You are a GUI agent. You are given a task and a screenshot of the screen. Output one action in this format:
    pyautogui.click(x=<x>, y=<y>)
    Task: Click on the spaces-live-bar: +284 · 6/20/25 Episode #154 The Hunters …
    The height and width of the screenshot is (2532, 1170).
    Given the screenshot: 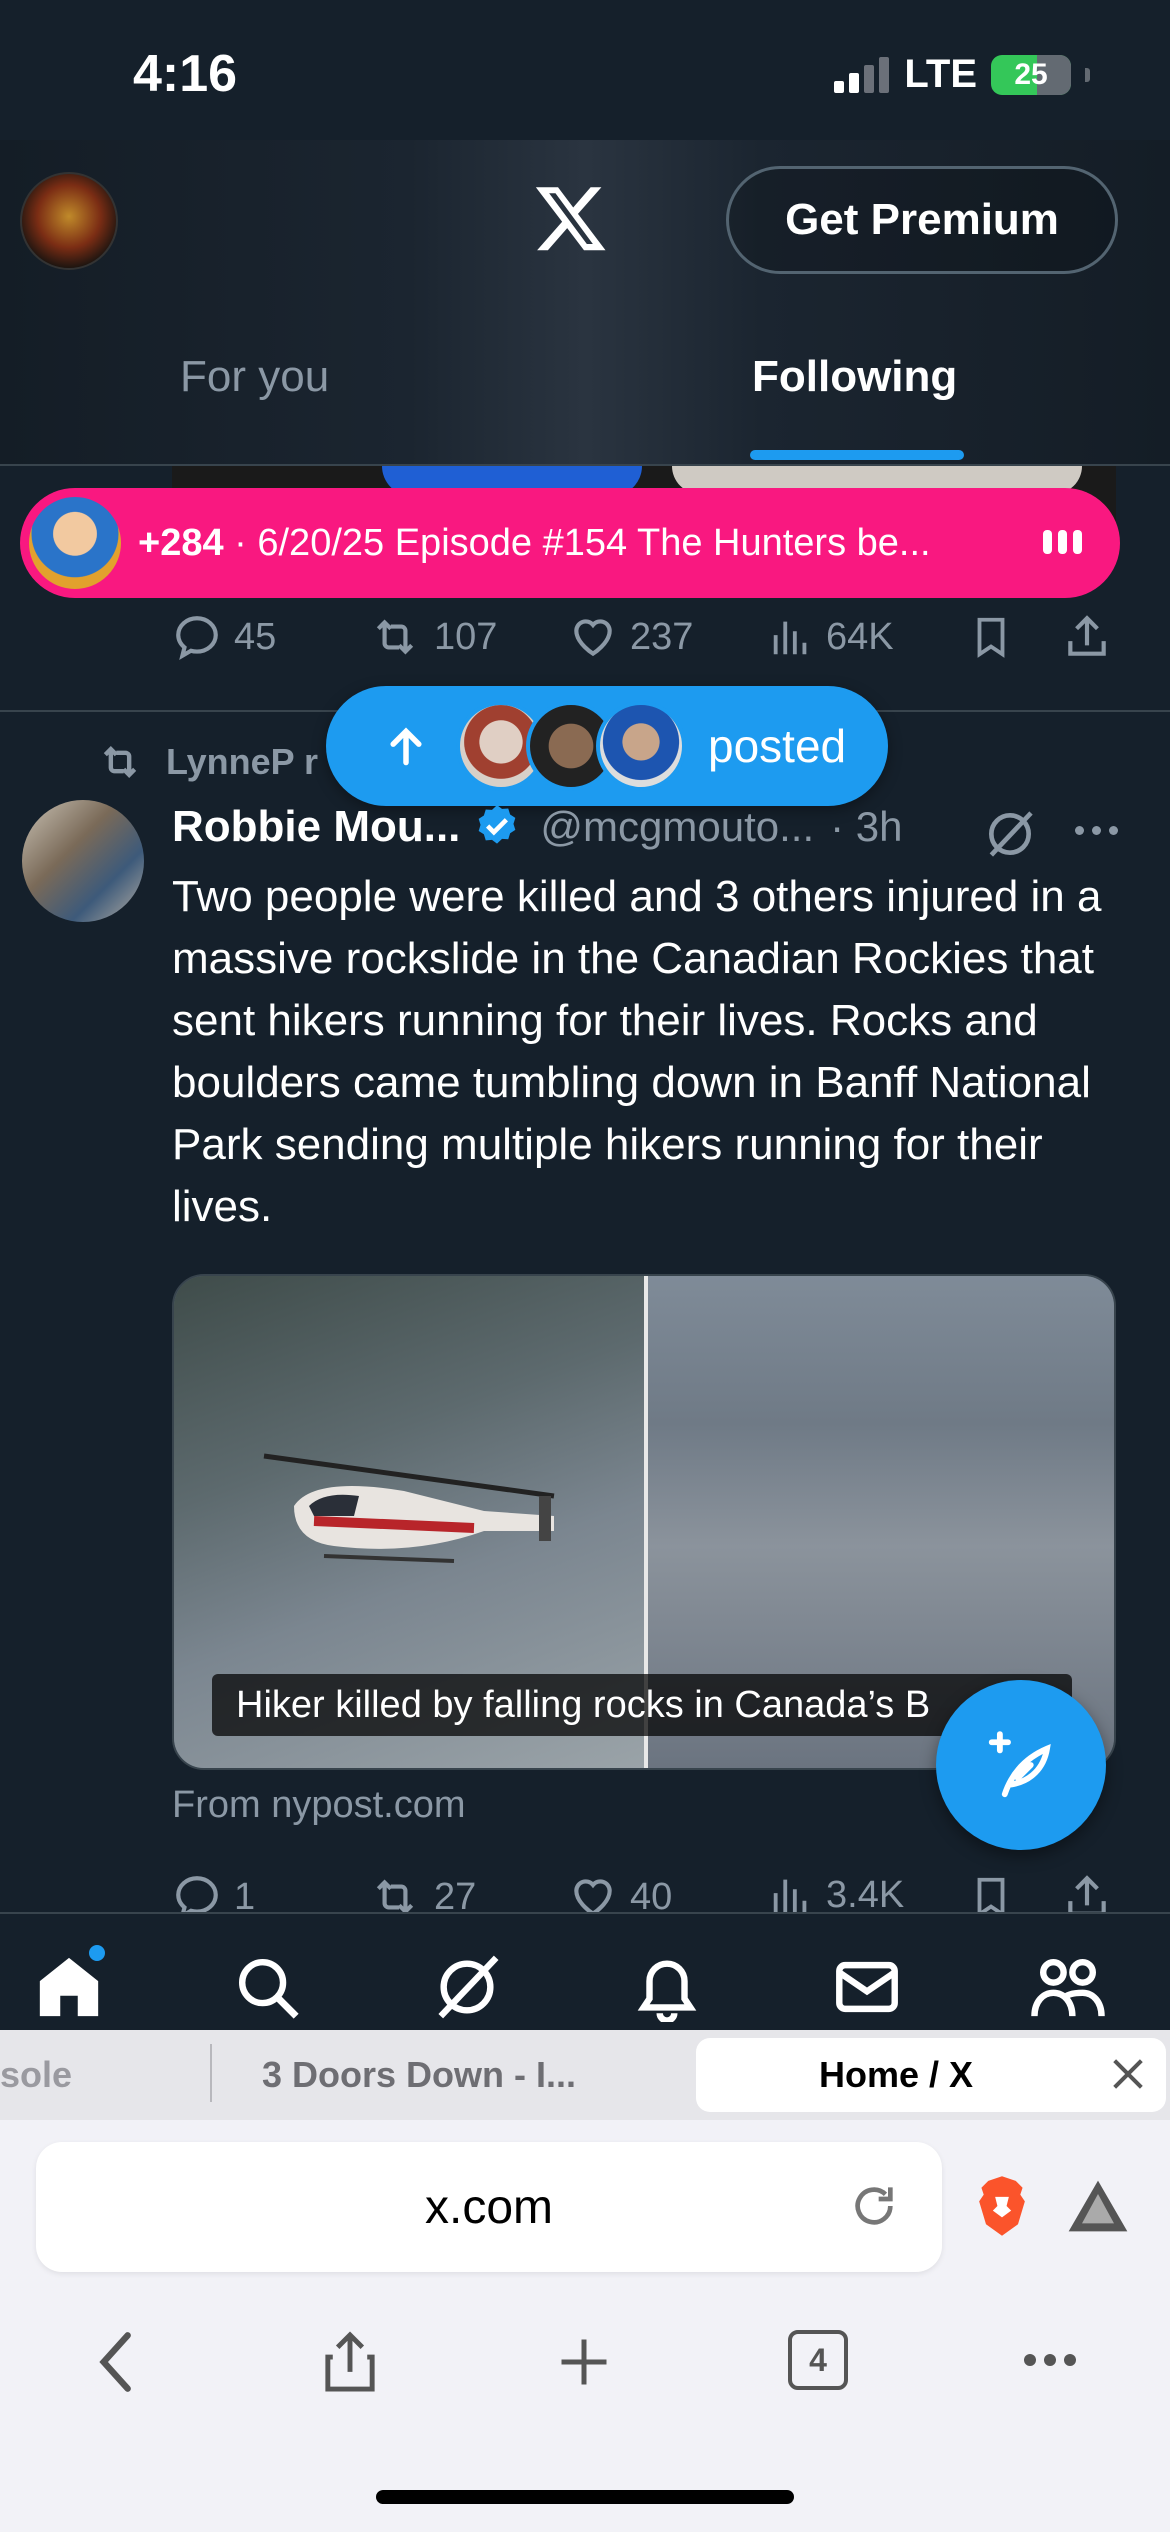 What is the action you would take?
    pyautogui.click(x=570, y=543)
    